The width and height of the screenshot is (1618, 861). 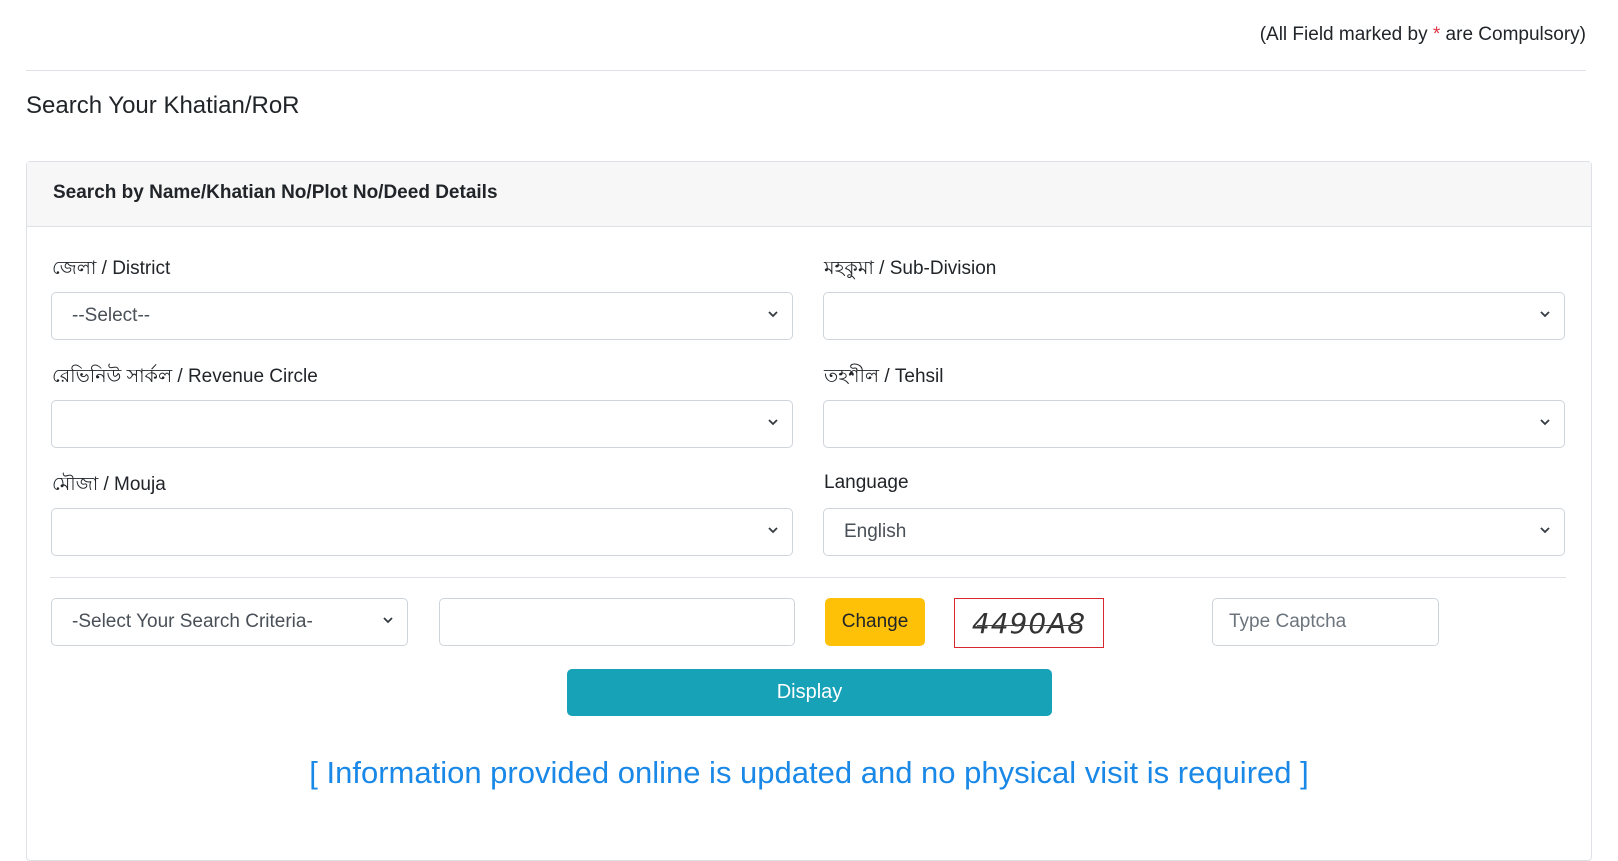 I want to click on display-button: Display, so click(x=809, y=692).